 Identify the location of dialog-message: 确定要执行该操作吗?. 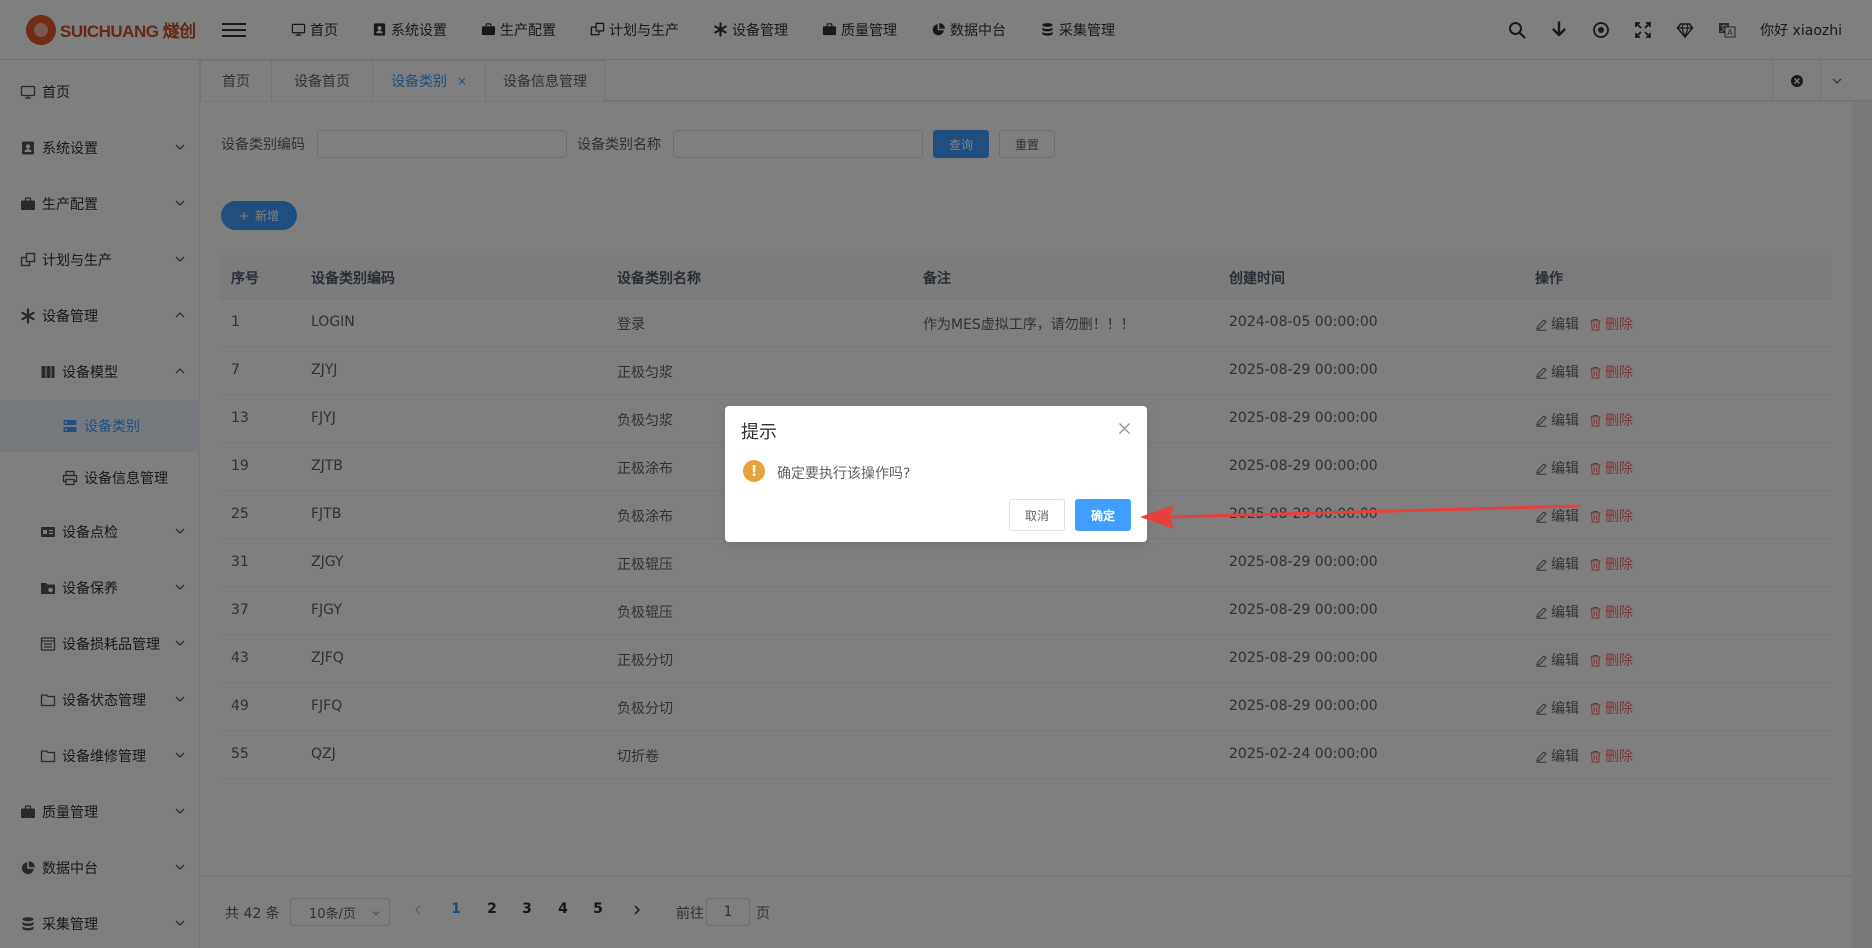
(844, 474).